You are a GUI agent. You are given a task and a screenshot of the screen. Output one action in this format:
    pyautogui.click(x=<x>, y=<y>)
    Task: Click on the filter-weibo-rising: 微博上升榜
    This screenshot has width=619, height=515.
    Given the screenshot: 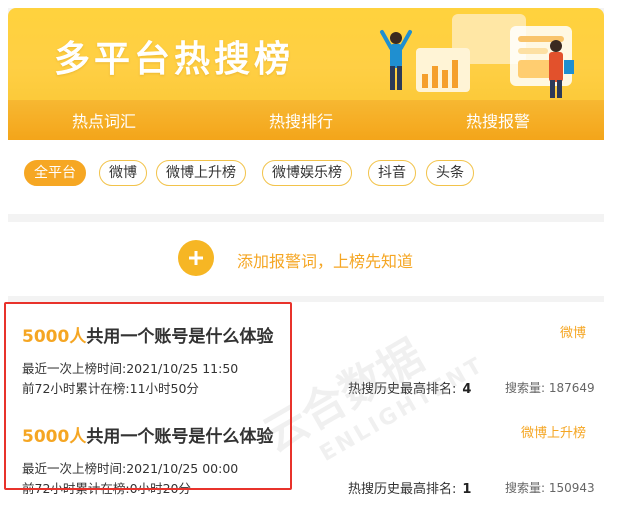 What is the action you would take?
    pyautogui.click(x=201, y=173)
    